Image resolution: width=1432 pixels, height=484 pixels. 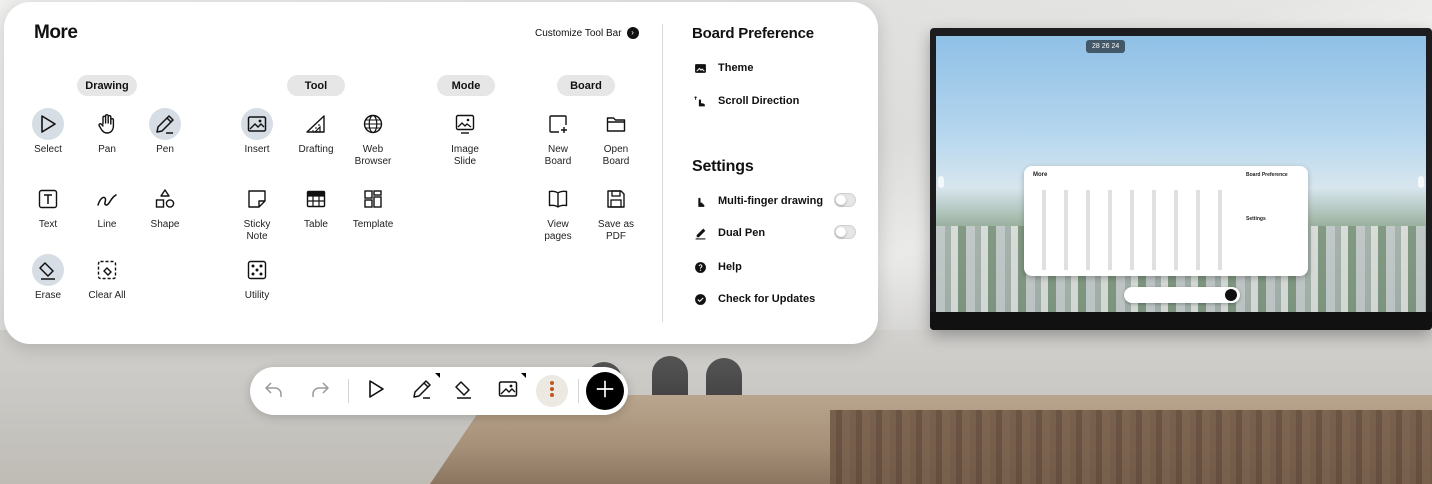 What do you see at coordinates (700, 299) in the screenshot?
I see `check-circle-icon` at bounding box center [700, 299].